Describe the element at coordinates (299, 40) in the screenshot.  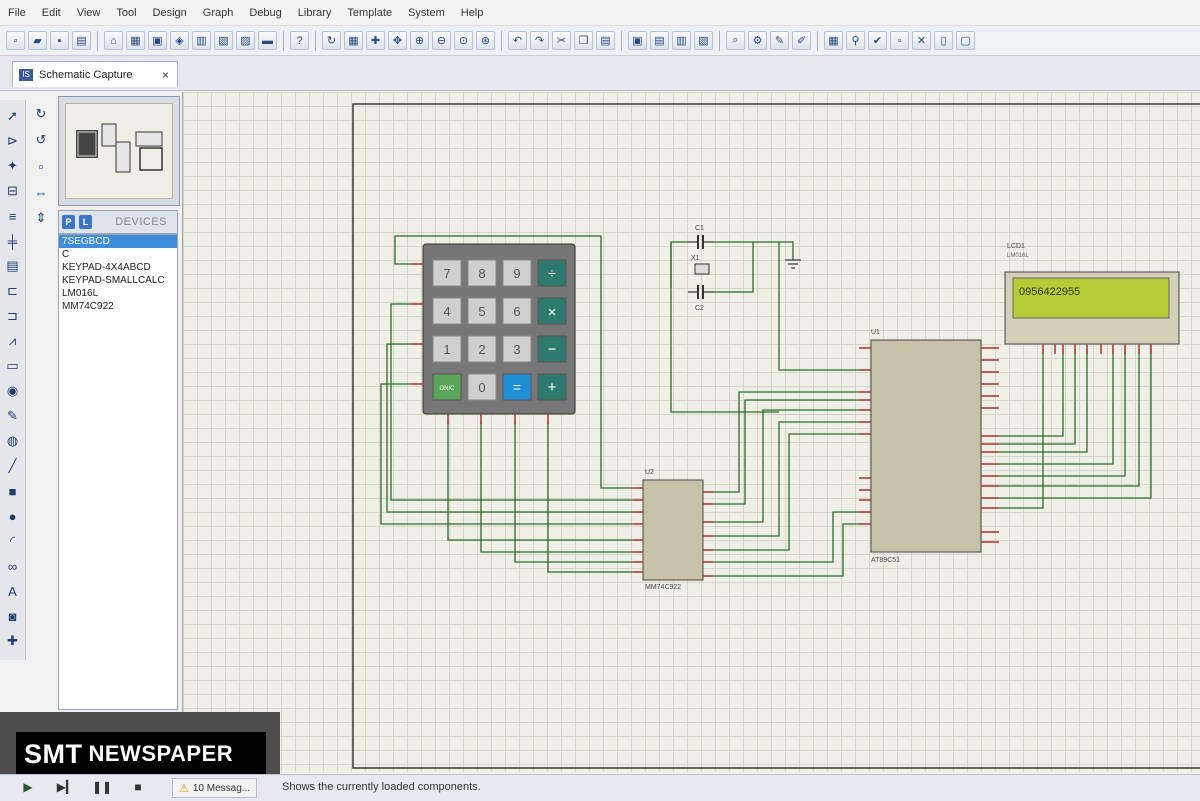
I see `help-icon: ?` at that location.